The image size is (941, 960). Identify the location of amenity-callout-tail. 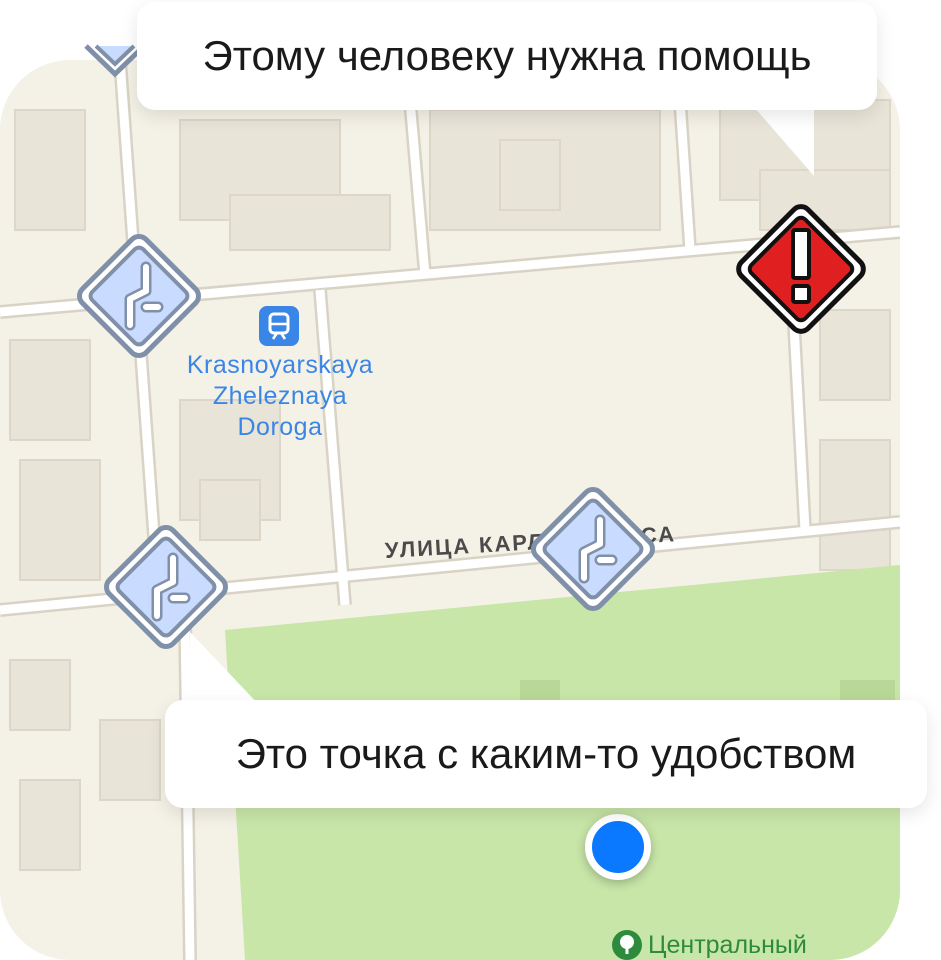
(226, 670).